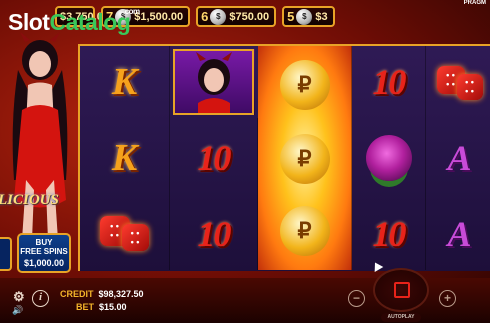 This screenshot has height=323, width=490. I want to click on game-logo: LICIOUS, so click(29, 200).